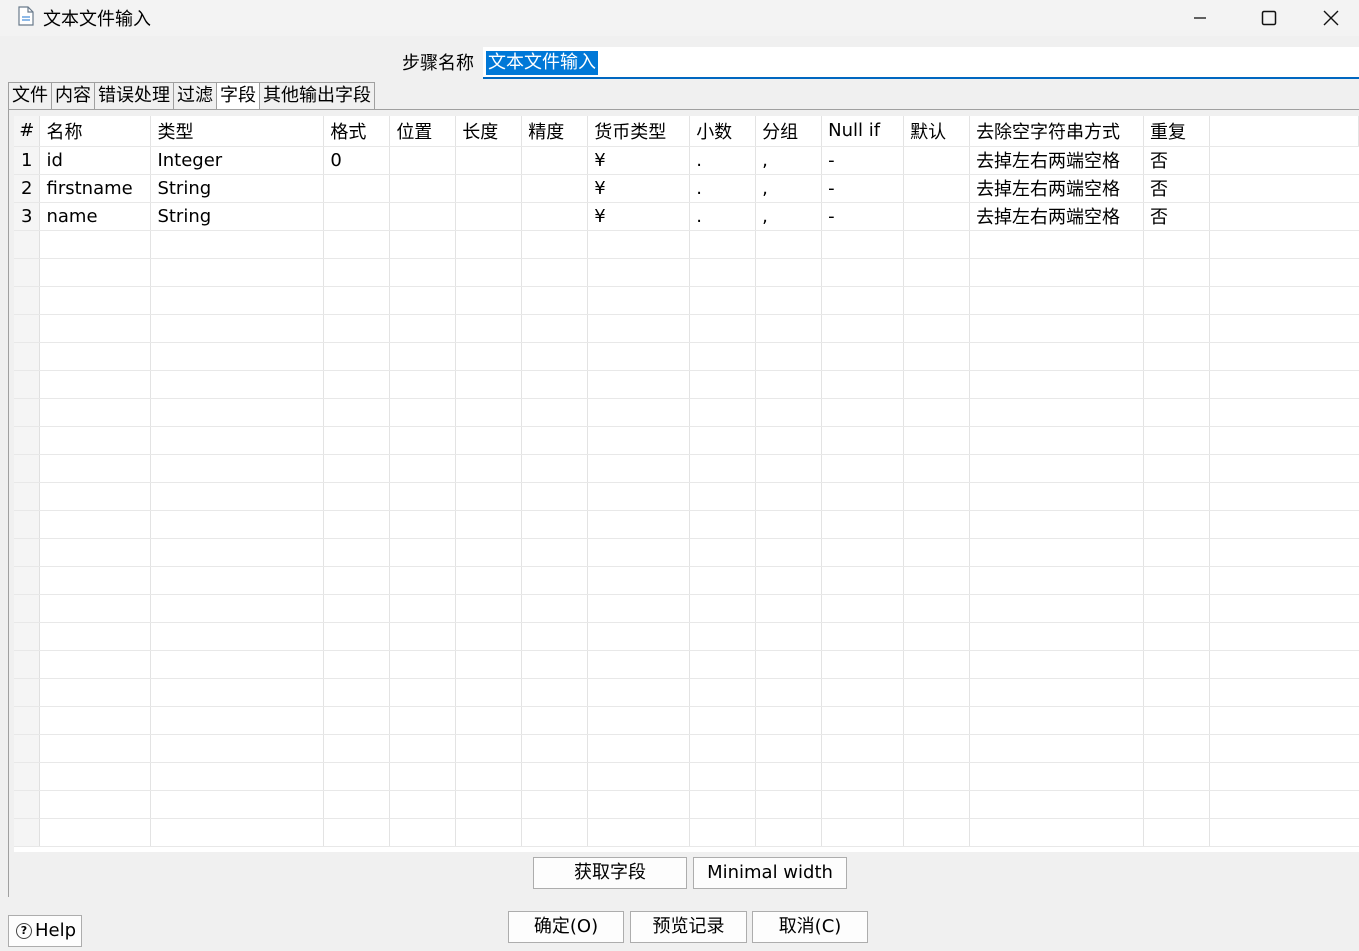  Describe the element at coordinates (237, 131) in the screenshot. I see `column-header-type: 类型` at that location.